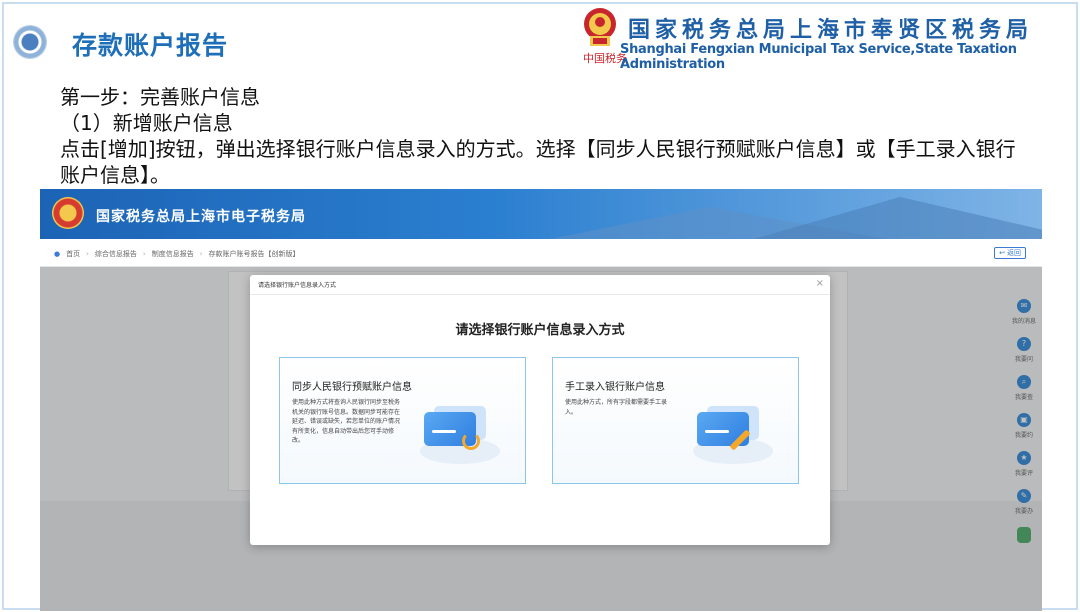 The width and height of the screenshot is (1080, 612). What do you see at coordinates (116, 254) in the screenshot?
I see `breadcrumb-item: 综合信息报告` at bounding box center [116, 254].